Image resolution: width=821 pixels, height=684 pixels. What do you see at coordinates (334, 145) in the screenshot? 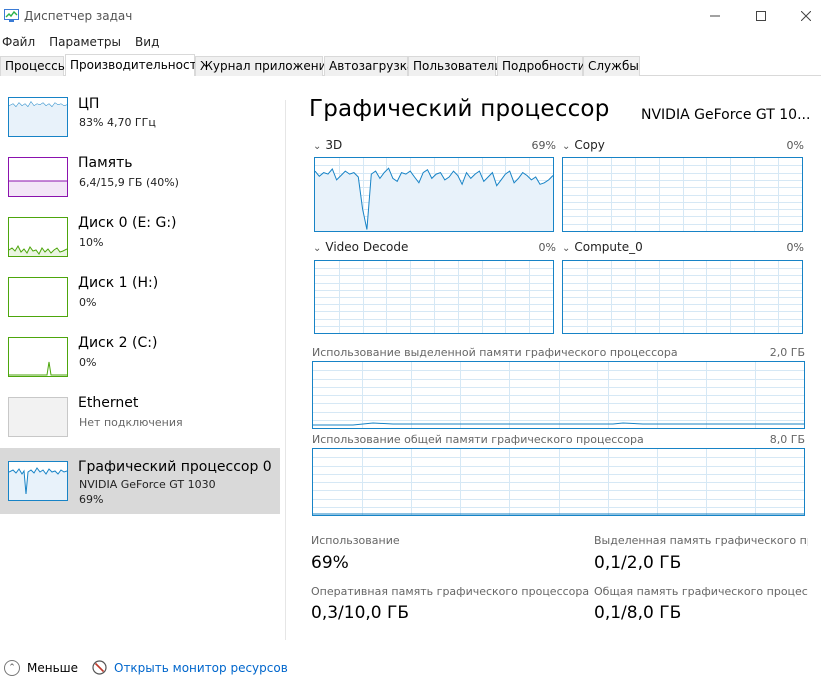
I see `engine-3d-label: 3D` at bounding box center [334, 145].